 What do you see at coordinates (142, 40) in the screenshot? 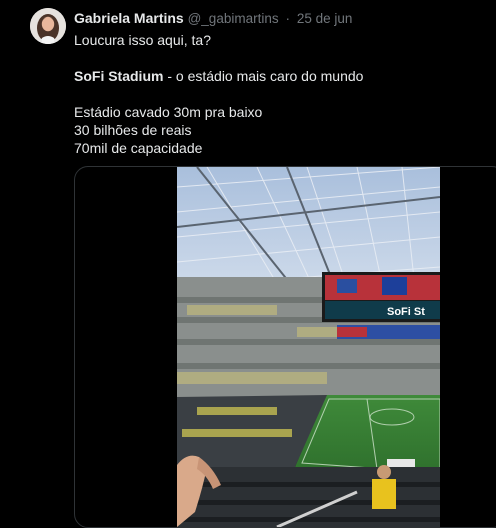
I see `text-line: Loucura isso aqui, ta?` at bounding box center [142, 40].